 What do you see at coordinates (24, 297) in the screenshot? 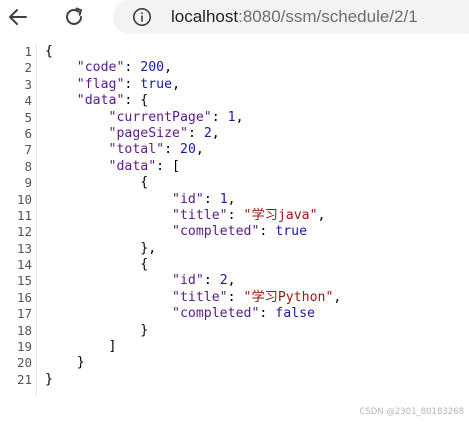
I see `line-number: 16` at bounding box center [24, 297].